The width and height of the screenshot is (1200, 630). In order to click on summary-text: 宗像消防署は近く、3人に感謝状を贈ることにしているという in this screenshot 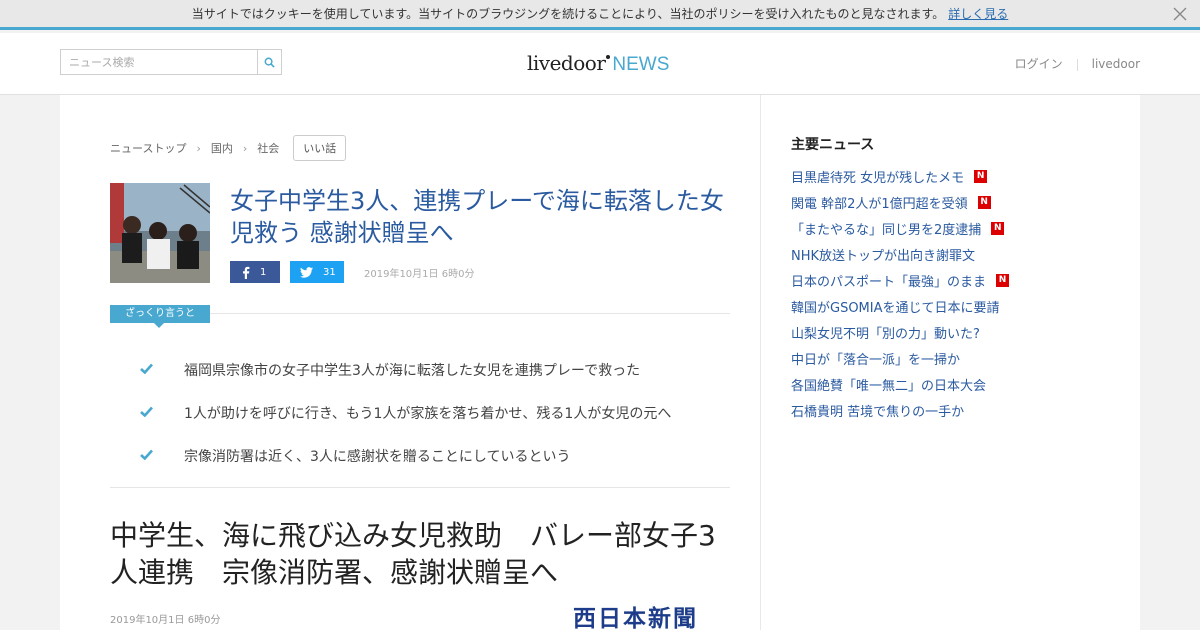, I will do `click(377, 456)`.